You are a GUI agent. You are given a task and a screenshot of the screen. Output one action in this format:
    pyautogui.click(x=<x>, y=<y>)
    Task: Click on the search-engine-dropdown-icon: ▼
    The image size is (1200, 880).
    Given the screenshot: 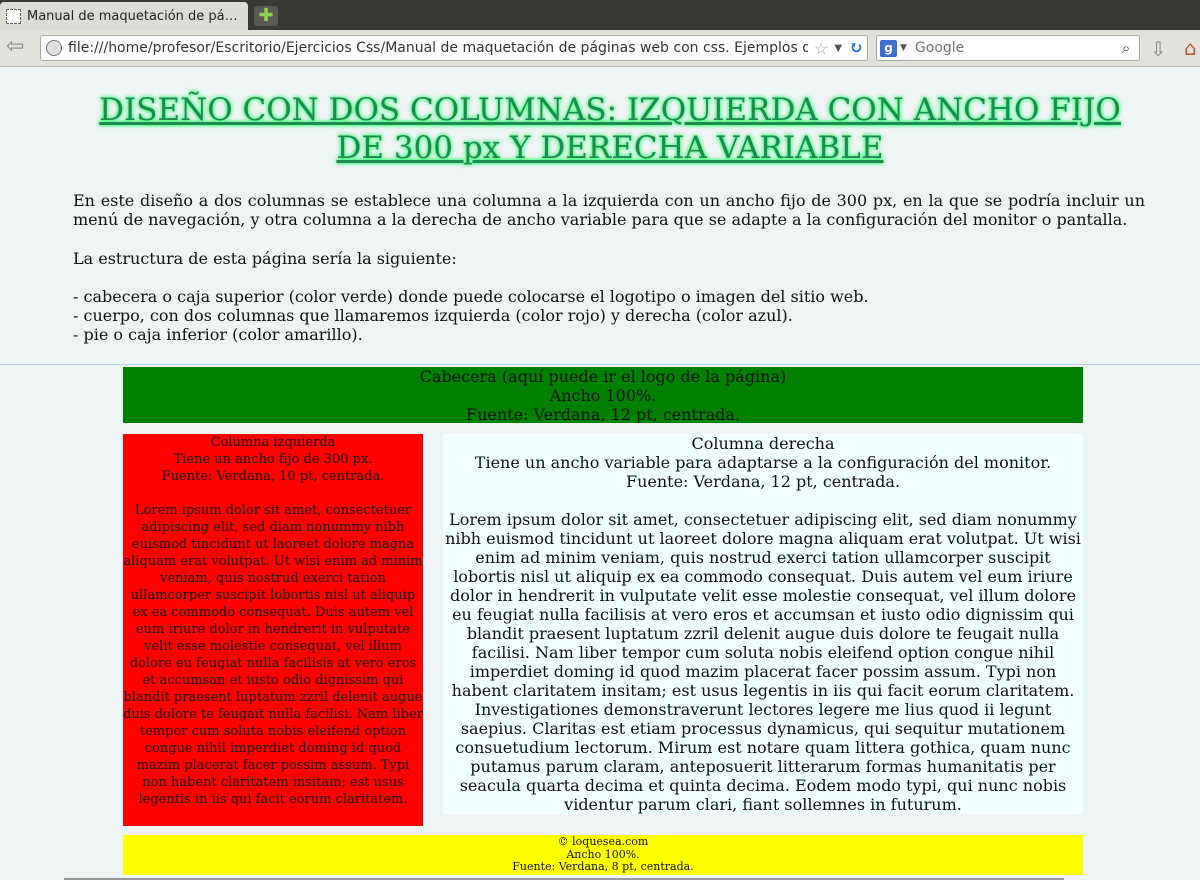 What is the action you would take?
    pyautogui.click(x=903, y=48)
    